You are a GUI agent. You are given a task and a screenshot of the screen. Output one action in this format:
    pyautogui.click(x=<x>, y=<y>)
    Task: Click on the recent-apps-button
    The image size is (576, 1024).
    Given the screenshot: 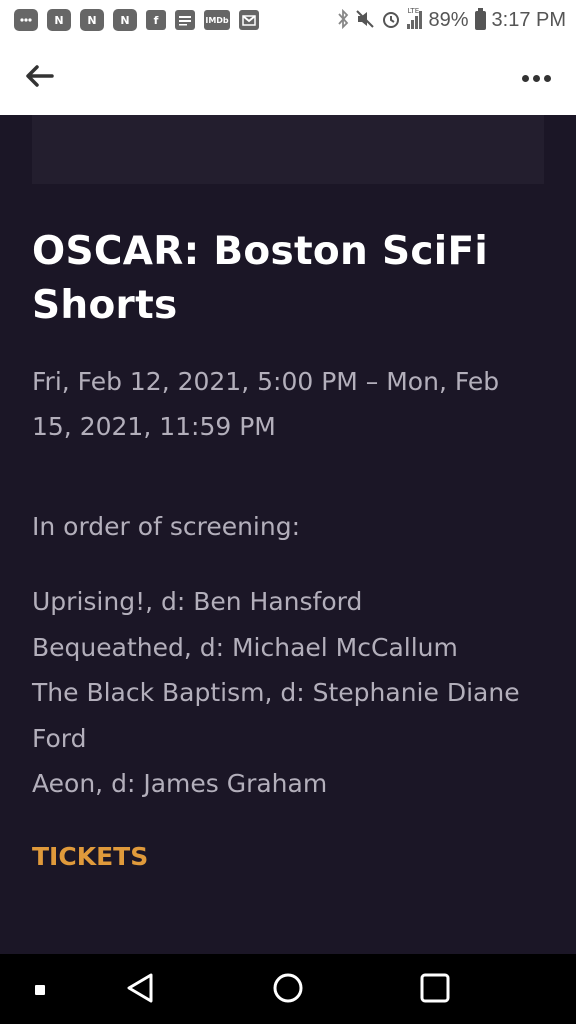 What is the action you would take?
    pyautogui.click(x=435, y=990)
    